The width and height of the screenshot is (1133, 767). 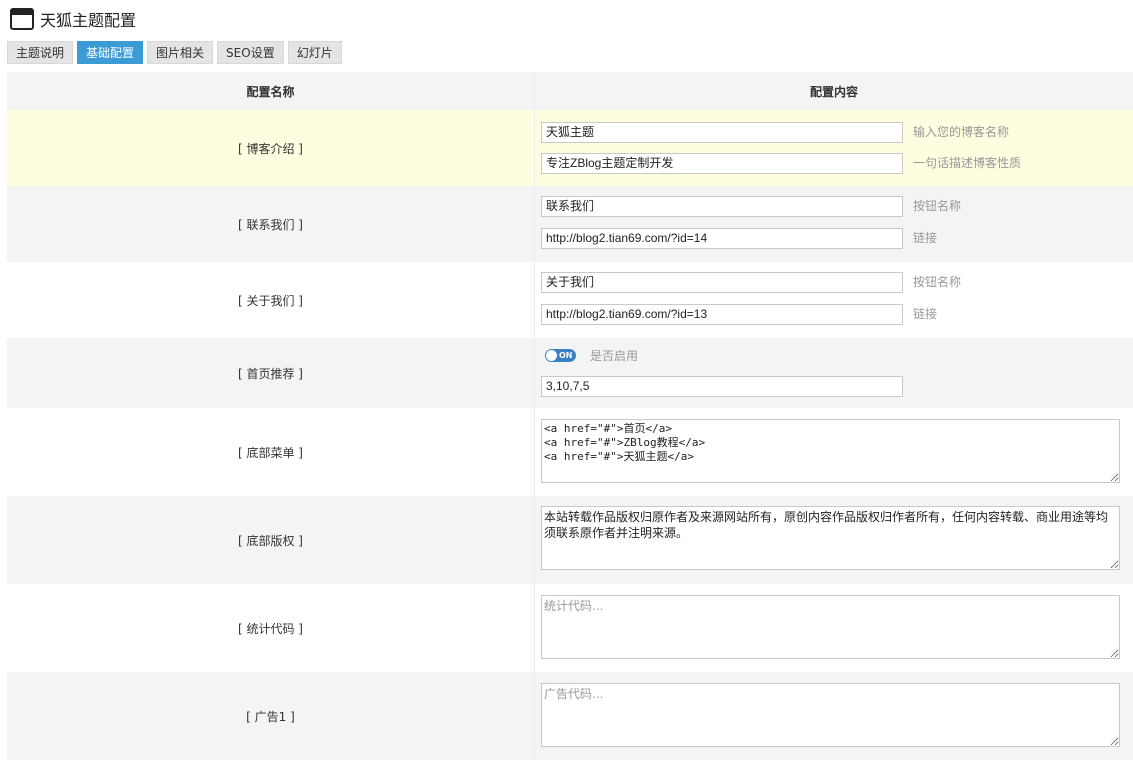 What do you see at coordinates (830, 715) in the screenshot?
I see `ad1-textarea` at bounding box center [830, 715].